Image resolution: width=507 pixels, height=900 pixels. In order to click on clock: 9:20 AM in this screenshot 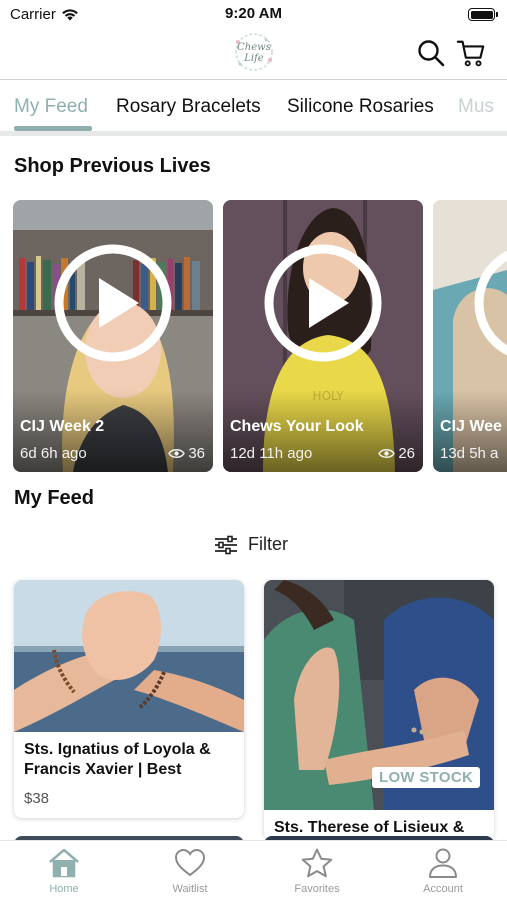, I will do `click(253, 13)`.